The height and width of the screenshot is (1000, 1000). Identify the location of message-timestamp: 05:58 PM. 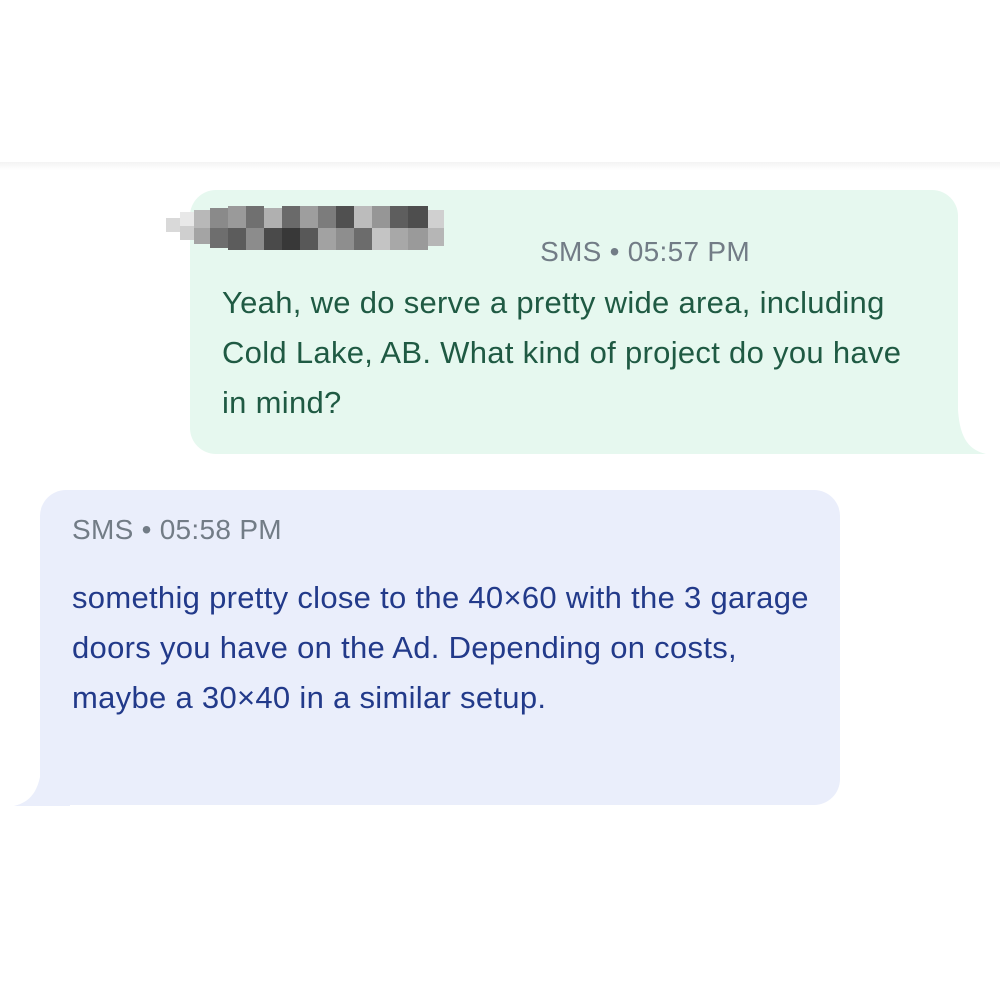
(220, 529).